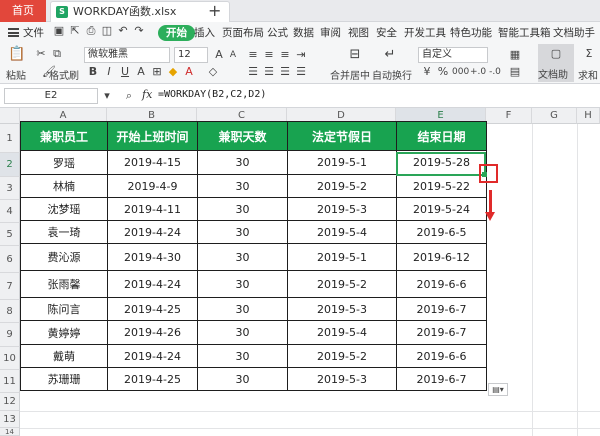  Describe the element at coordinates (10, 286) in the screenshot. I see `row-header: 7` at that location.